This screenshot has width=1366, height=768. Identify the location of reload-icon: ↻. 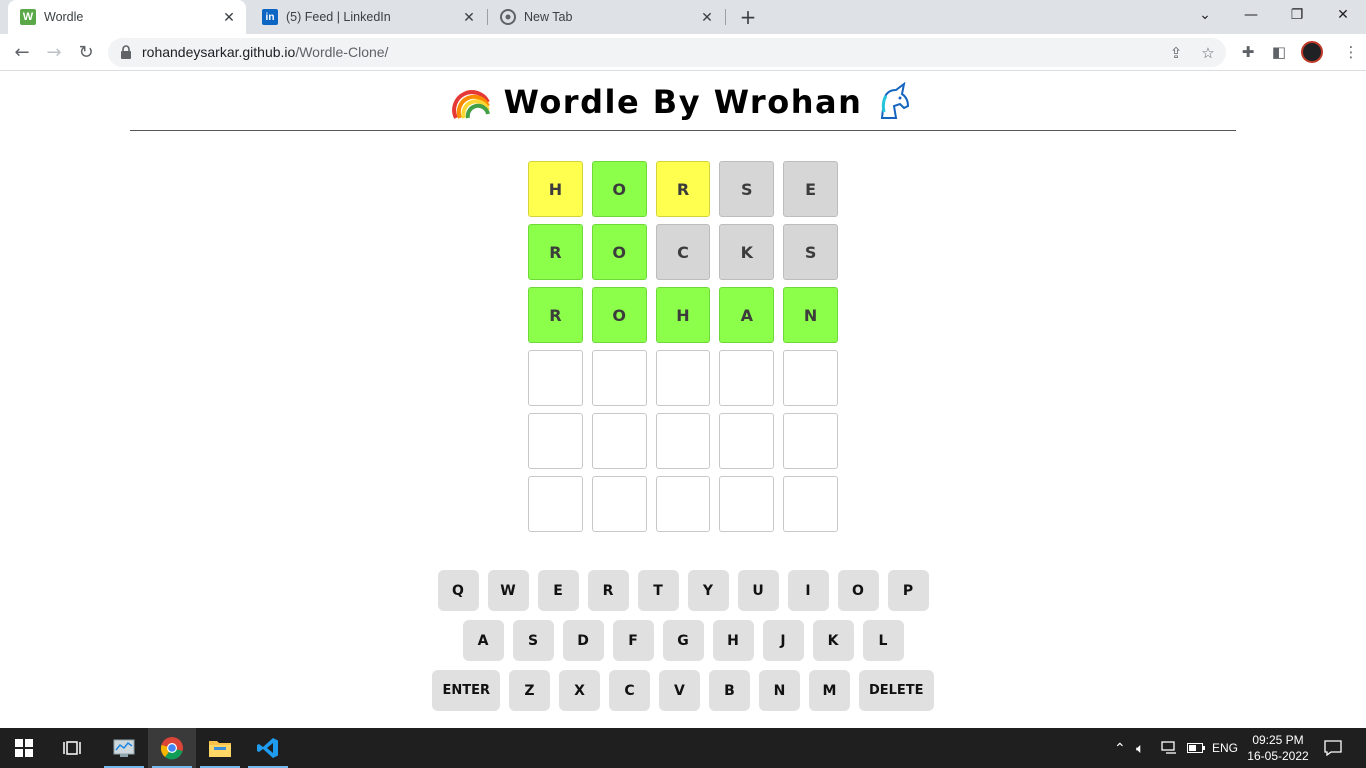
(86, 52).